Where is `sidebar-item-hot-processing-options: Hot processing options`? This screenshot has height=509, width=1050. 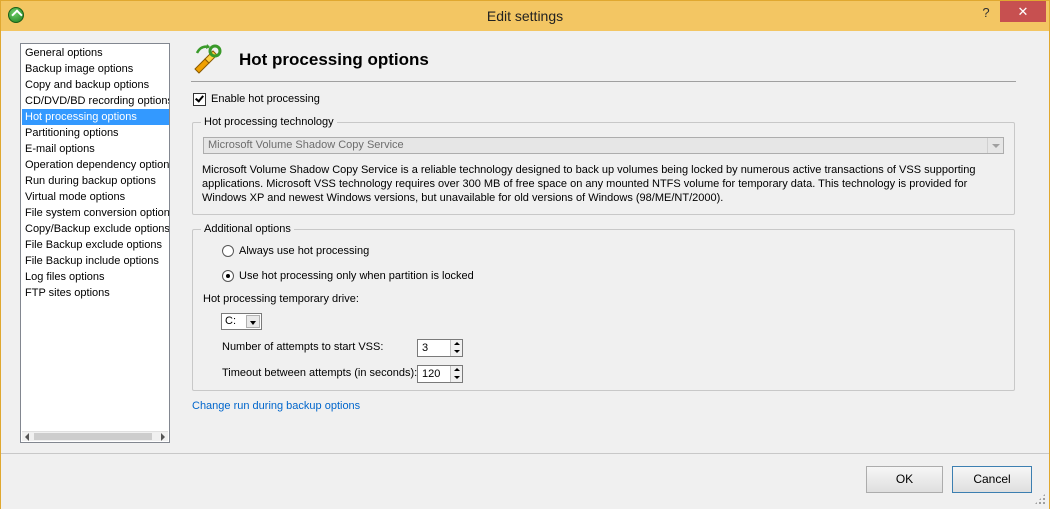 sidebar-item-hot-processing-options: Hot processing options is located at coordinates (95, 117).